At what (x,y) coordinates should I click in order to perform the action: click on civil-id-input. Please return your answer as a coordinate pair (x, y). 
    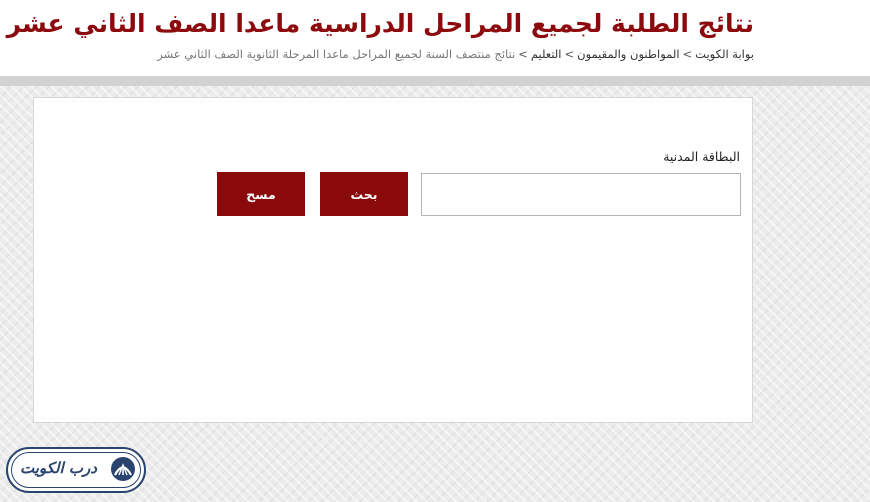
    Looking at the image, I should click on (581, 194).